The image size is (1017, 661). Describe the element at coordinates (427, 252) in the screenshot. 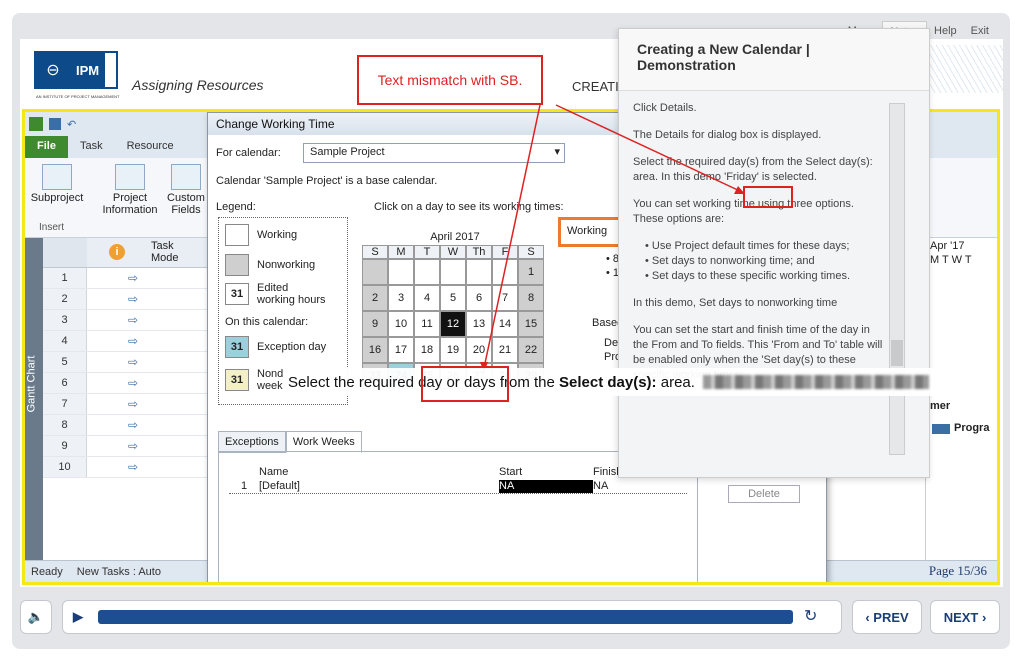

I see `weekday-header: T` at that location.